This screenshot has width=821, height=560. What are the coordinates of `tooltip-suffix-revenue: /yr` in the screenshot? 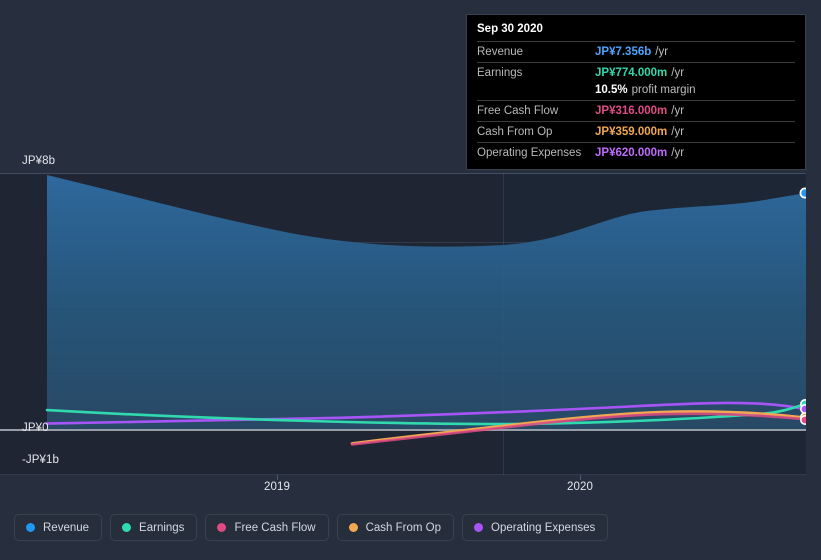 It's located at (662, 52).